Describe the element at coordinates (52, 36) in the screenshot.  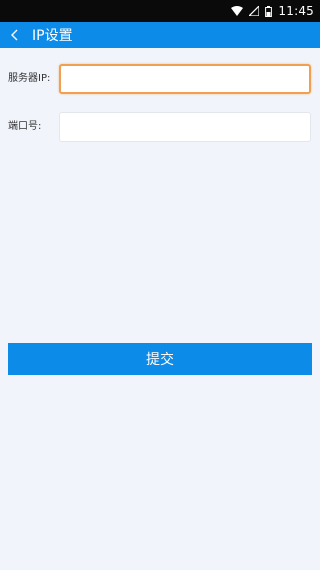
I see `page-title: IP设置` at that location.